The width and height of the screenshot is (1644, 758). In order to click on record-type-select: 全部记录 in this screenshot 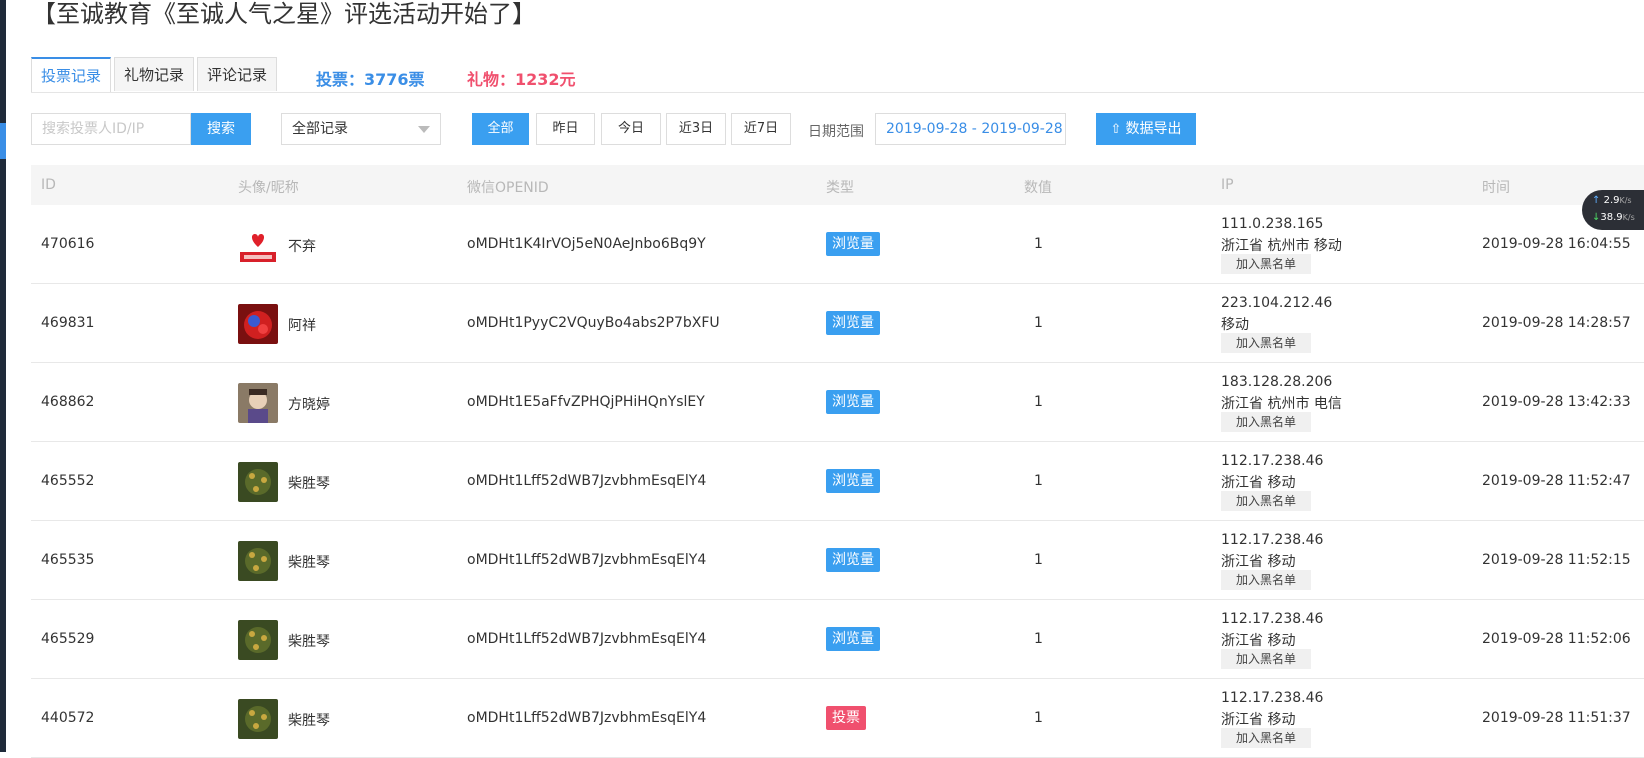, I will do `click(361, 129)`.